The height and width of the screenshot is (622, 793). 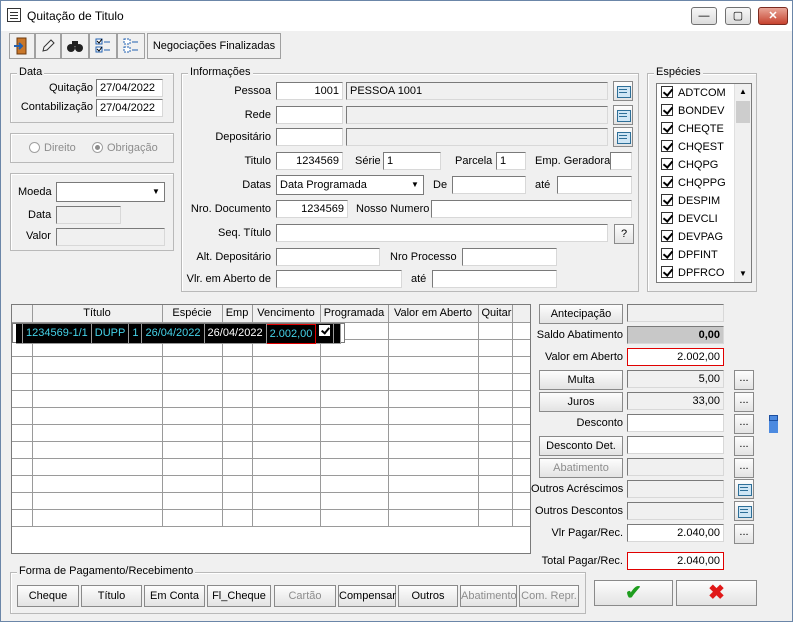 I want to click on desconto-det-field, so click(x=675, y=445).